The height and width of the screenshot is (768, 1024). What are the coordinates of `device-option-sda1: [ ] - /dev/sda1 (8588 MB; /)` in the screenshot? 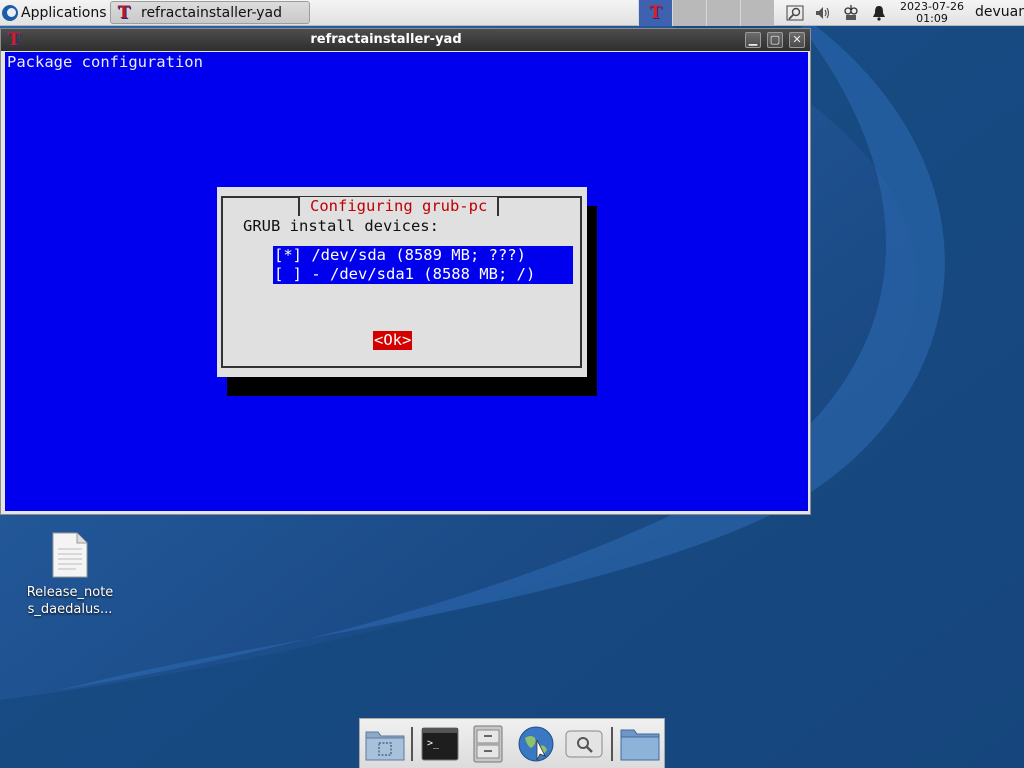 It's located at (423, 274).